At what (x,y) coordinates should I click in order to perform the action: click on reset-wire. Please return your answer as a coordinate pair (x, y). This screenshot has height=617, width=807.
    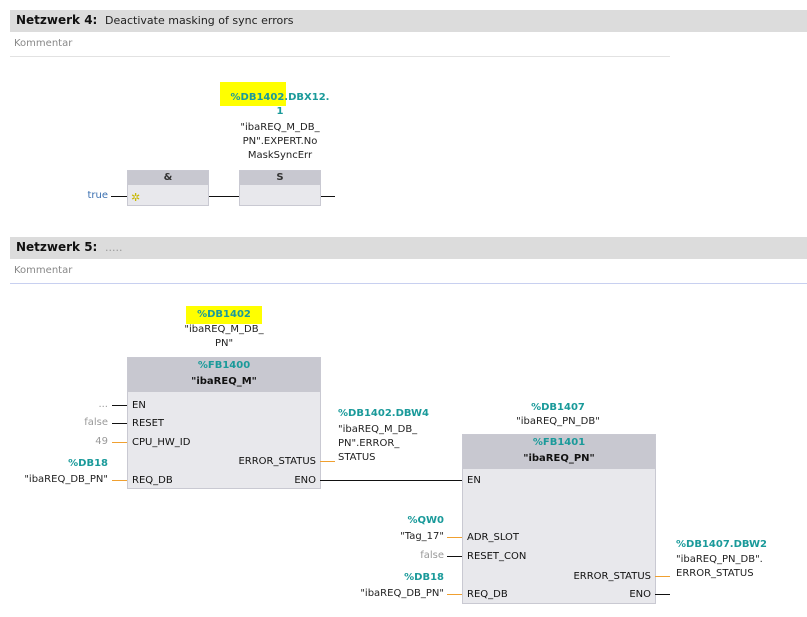
    Looking at the image, I should click on (119, 423).